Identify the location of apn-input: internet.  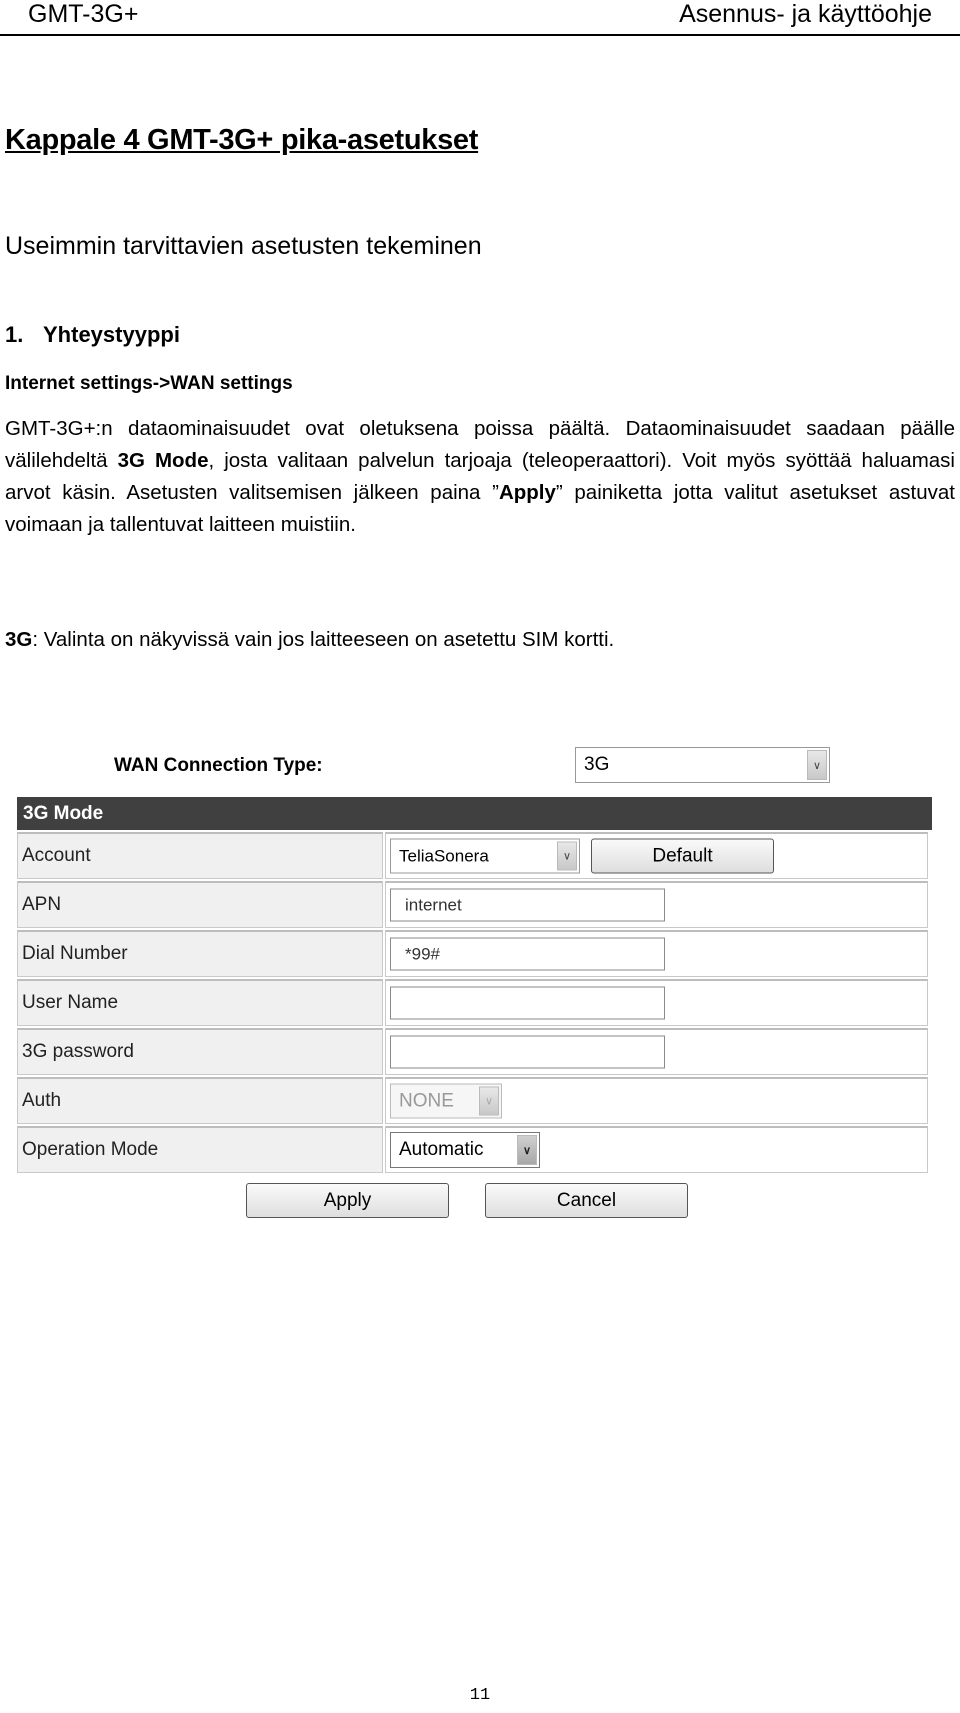
(527, 905).